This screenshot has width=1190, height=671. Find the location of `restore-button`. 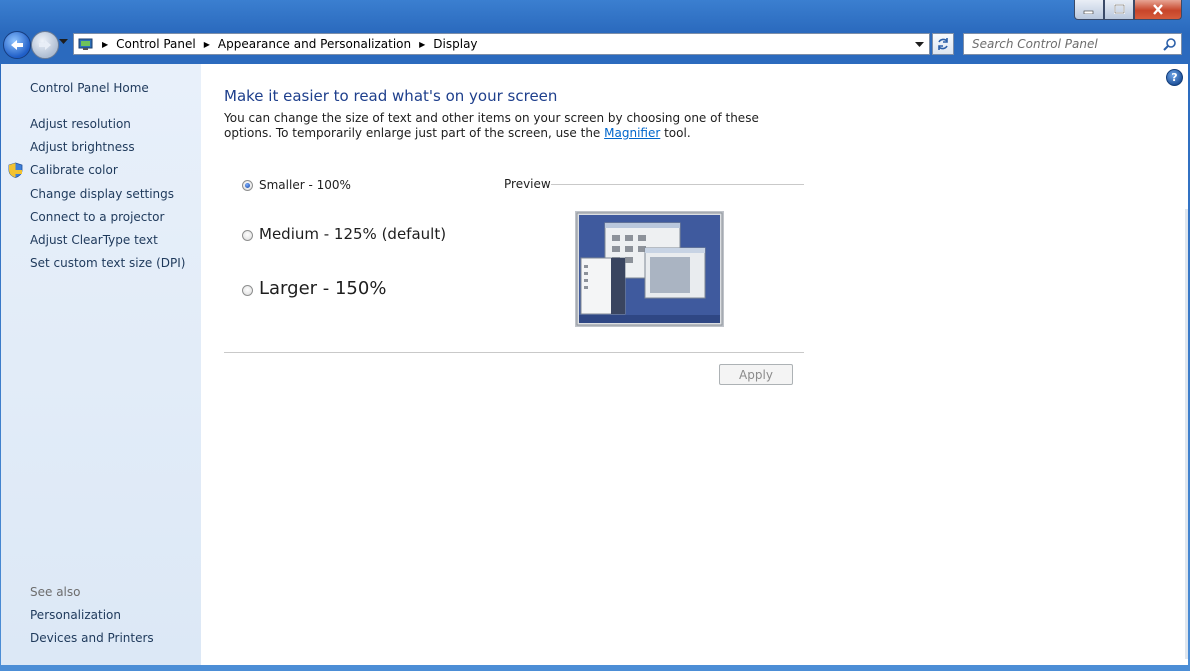

restore-button is located at coordinates (1119, 10).